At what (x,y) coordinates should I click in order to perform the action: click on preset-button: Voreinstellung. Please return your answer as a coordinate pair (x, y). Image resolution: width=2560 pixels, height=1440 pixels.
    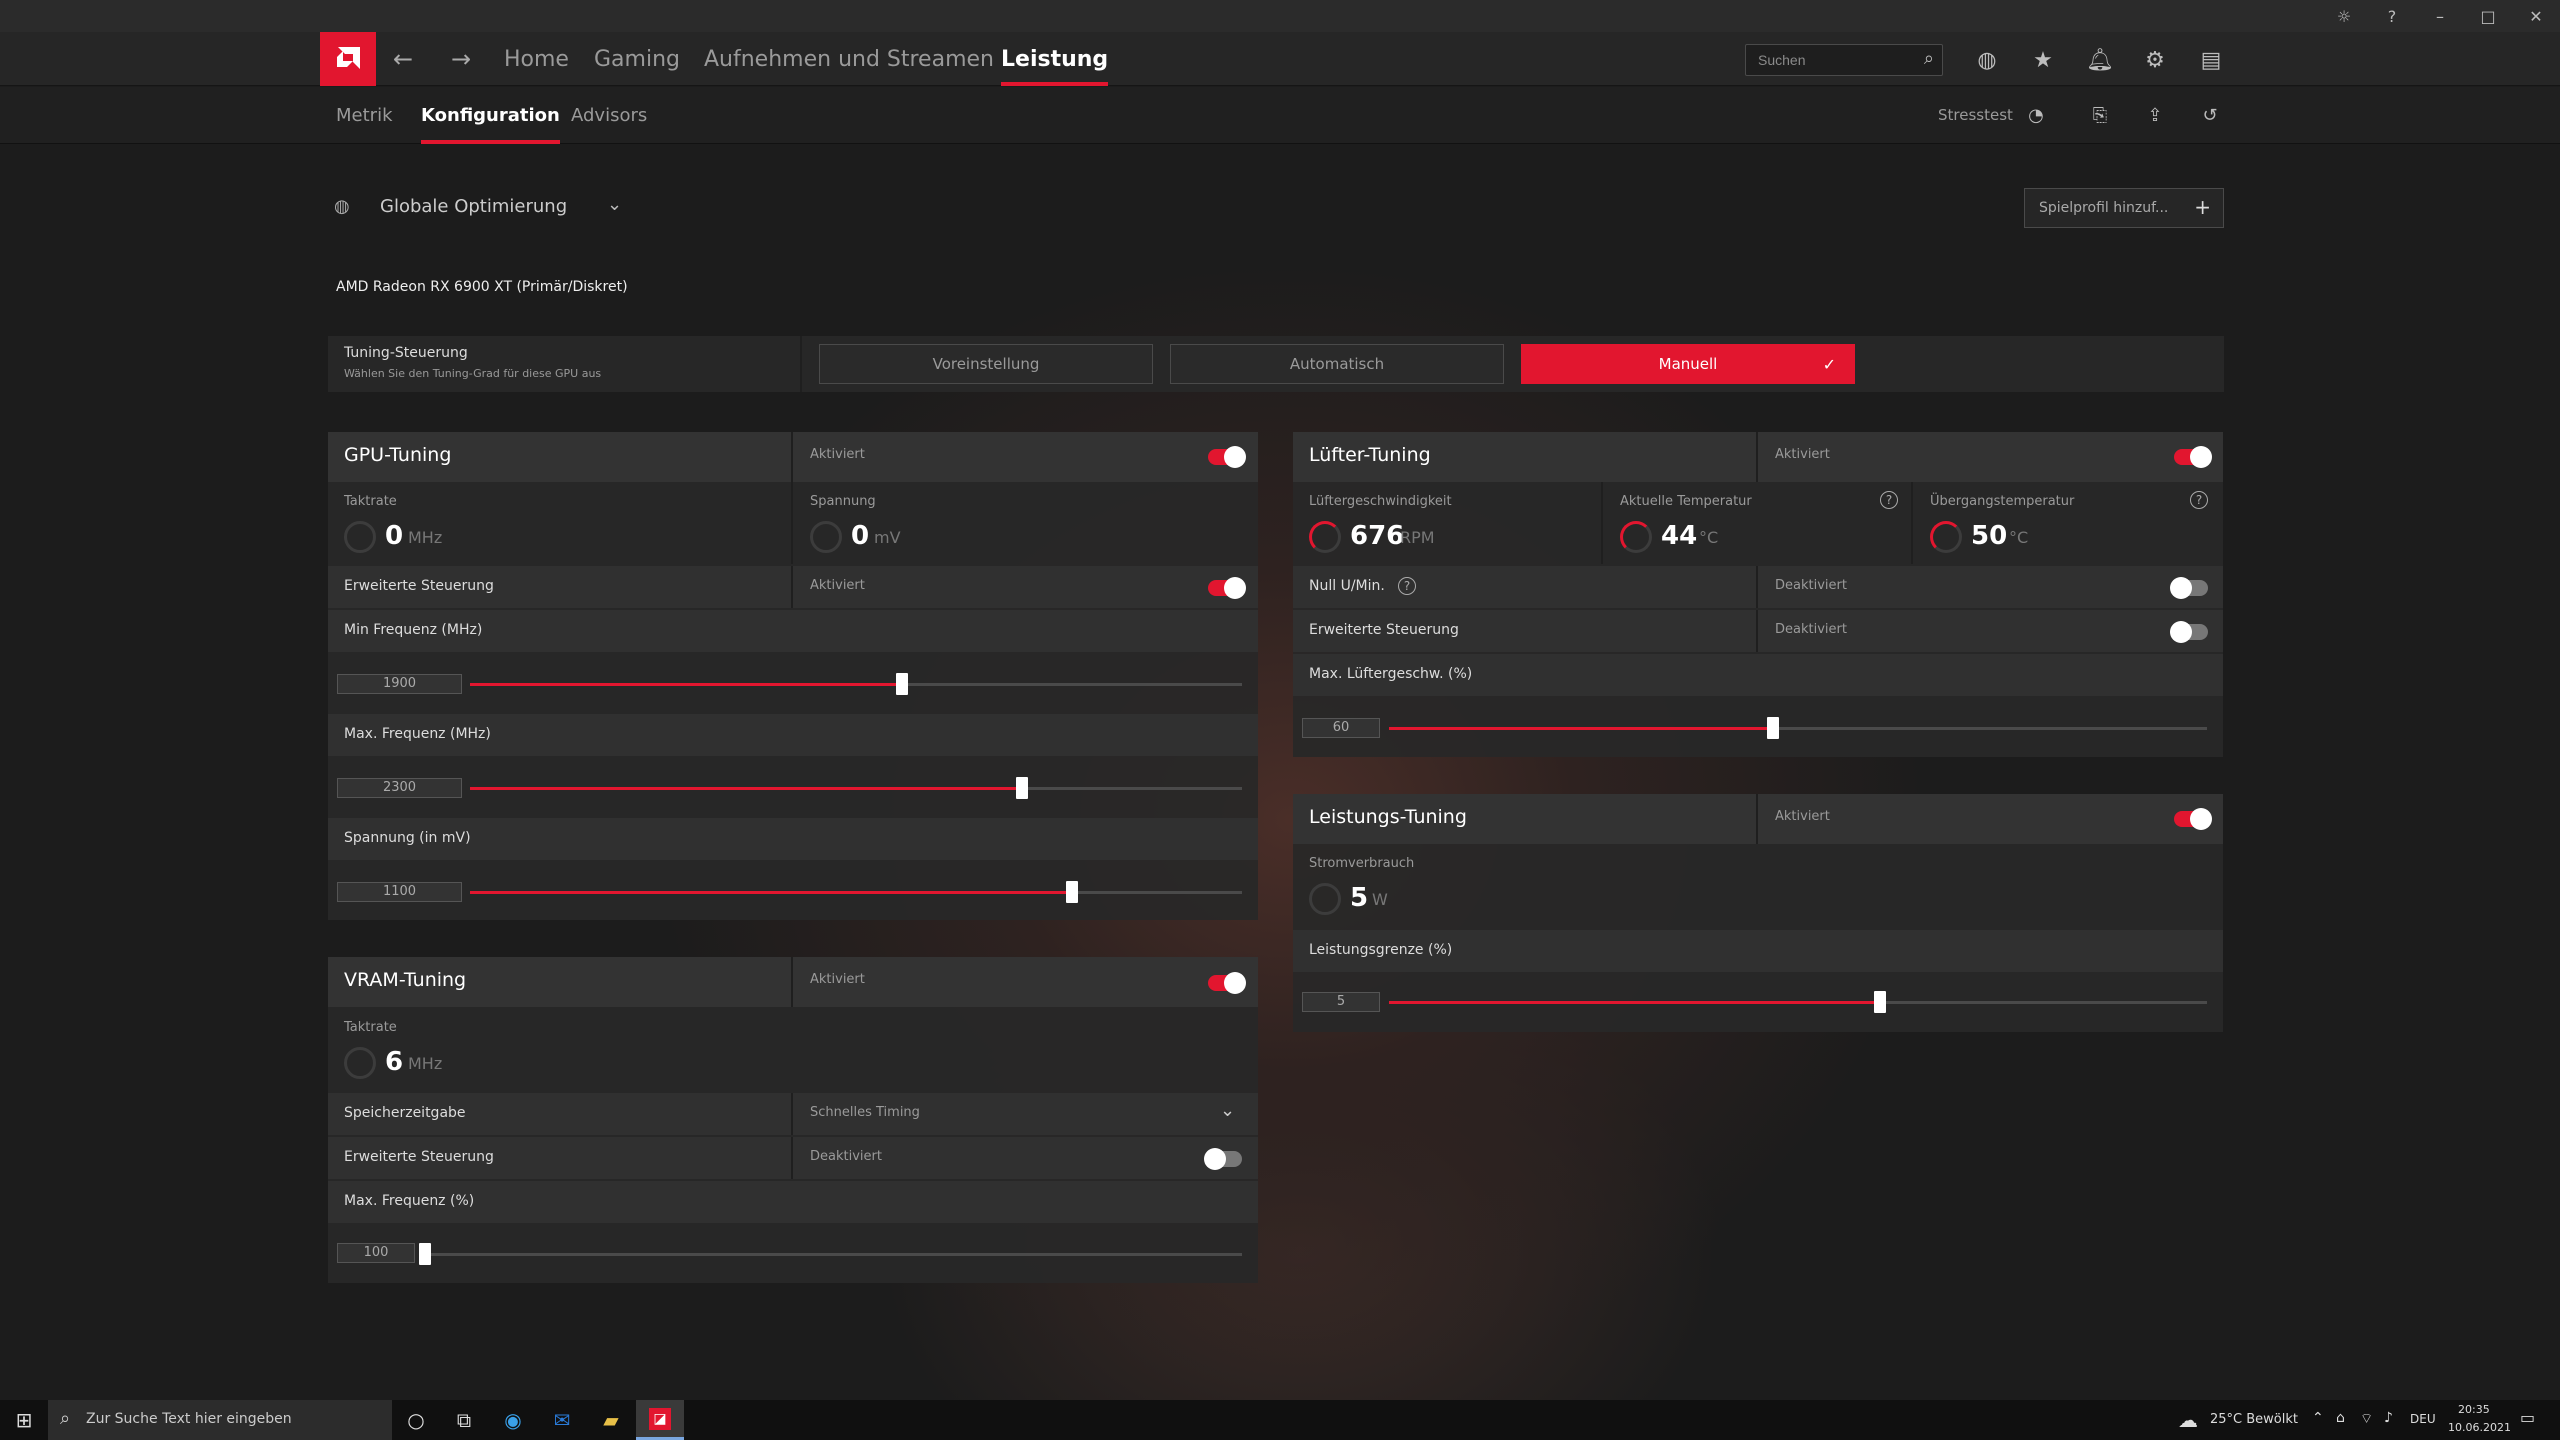
    Looking at the image, I should click on (986, 364).